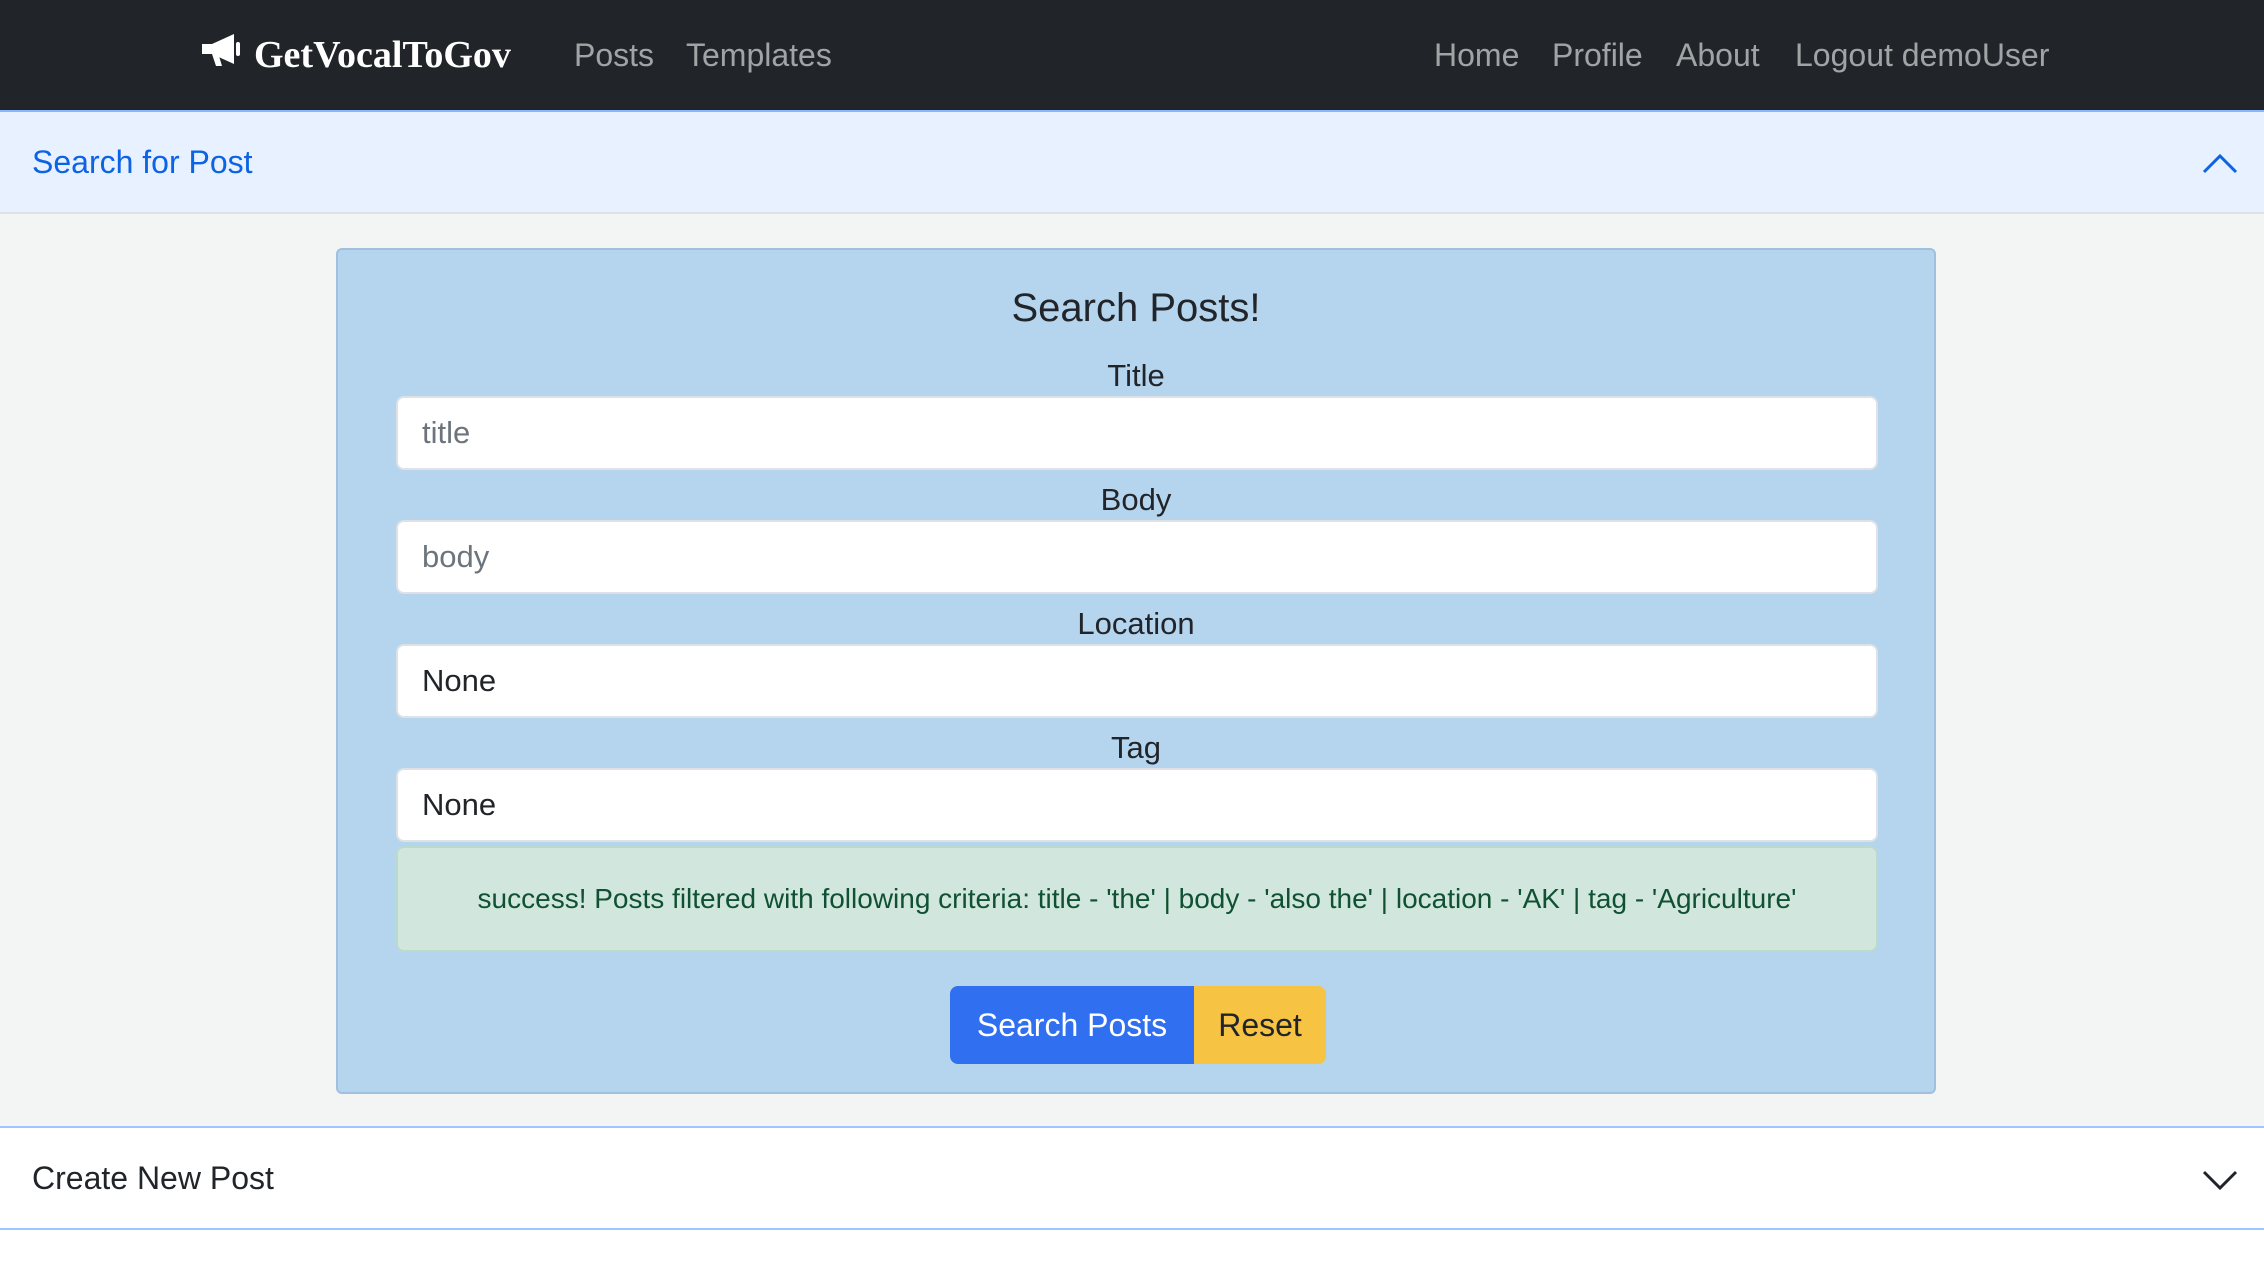  I want to click on location-label: Location, so click(1136, 623).